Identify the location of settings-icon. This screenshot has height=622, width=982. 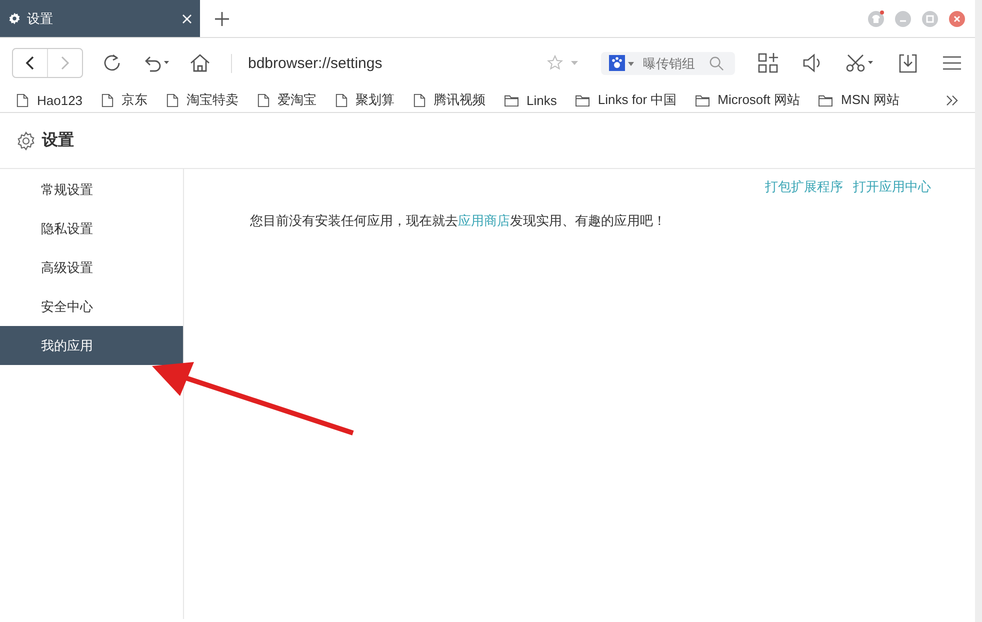
(26, 140).